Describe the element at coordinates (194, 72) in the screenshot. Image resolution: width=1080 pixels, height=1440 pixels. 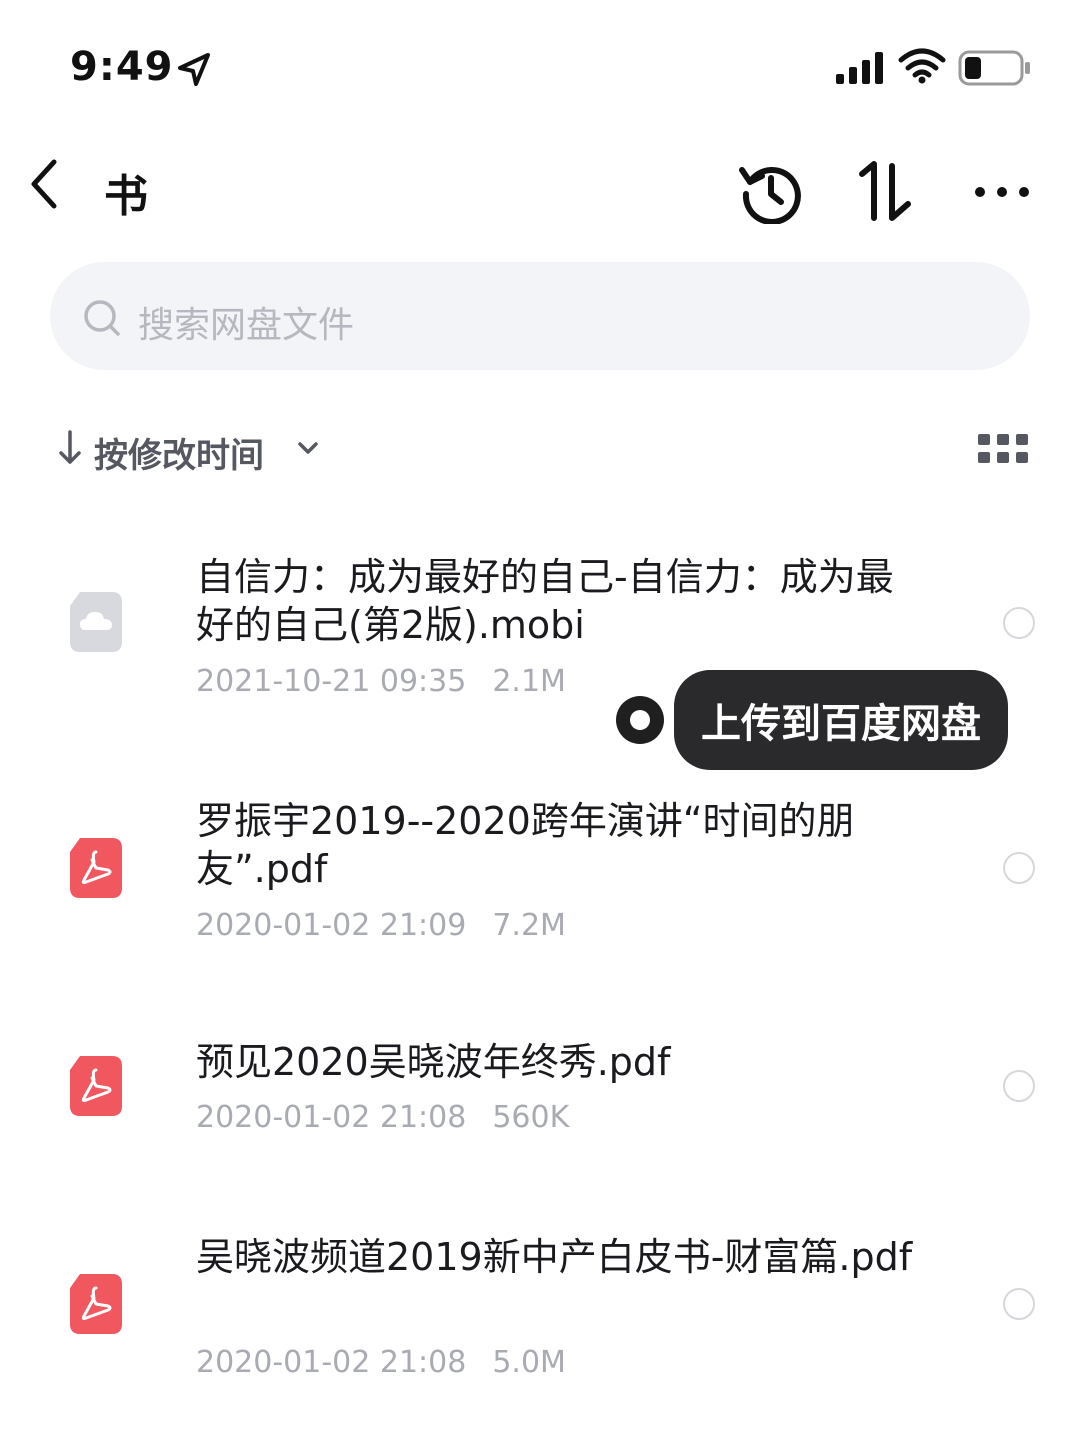
I see `location-arrow-icon` at that location.